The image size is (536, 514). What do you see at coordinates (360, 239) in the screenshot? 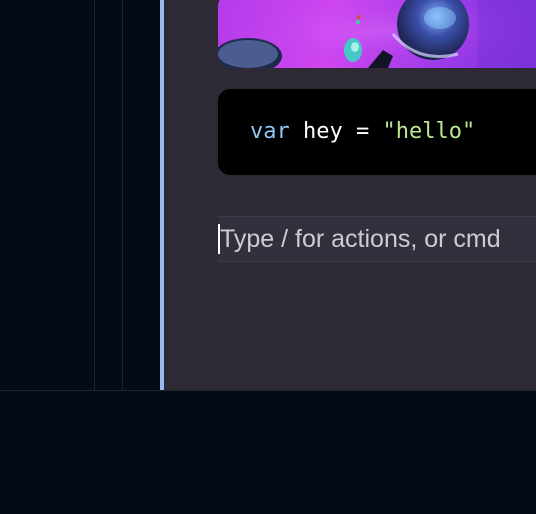
I see `command-input-placeholder: Type / for actions, or cmd` at bounding box center [360, 239].